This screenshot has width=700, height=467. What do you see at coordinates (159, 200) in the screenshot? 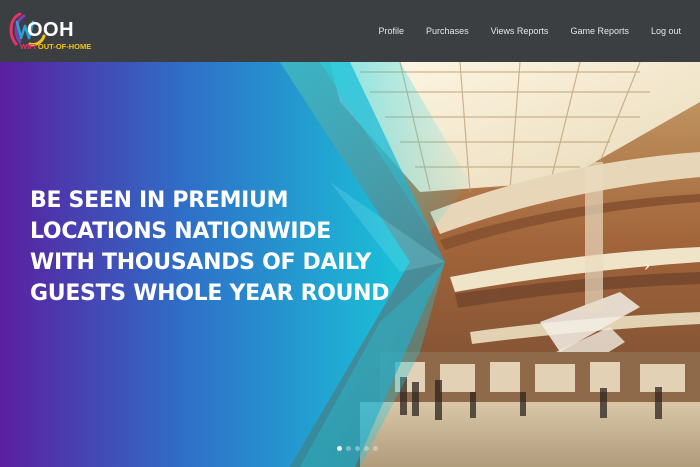
I see `hero-headline-line: BE SEEN IN PREMIUM` at bounding box center [159, 200].